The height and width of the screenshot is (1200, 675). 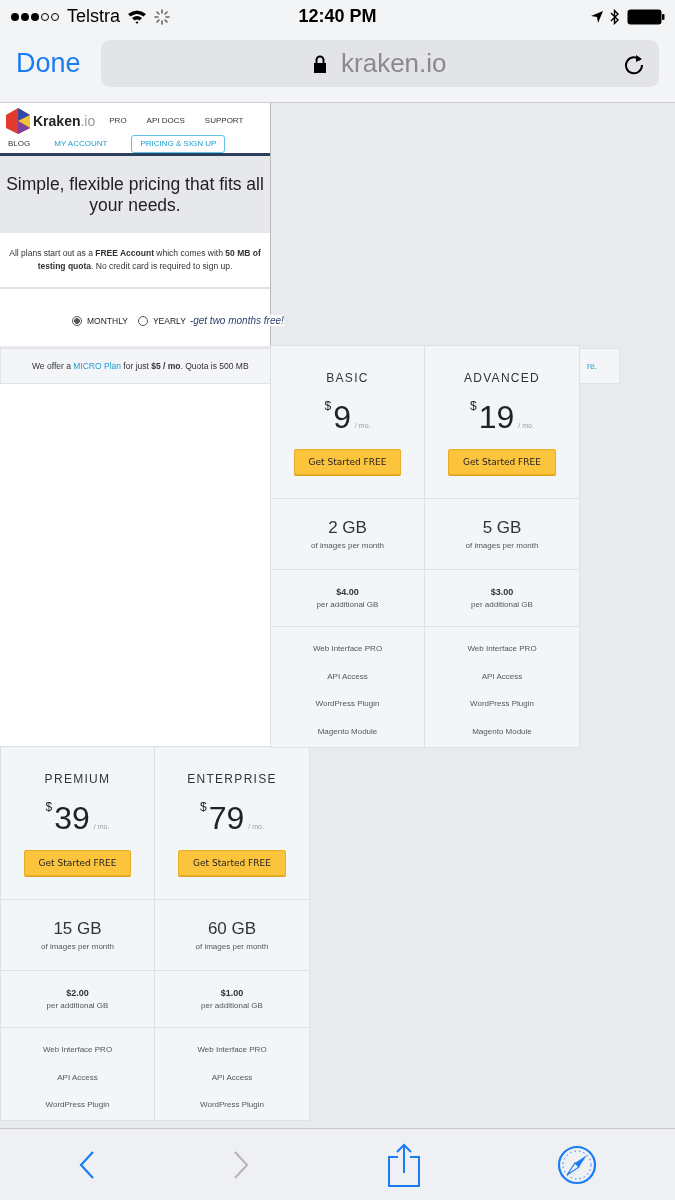 I want to click on bluetooth-icon, so click(x=615, y=16).